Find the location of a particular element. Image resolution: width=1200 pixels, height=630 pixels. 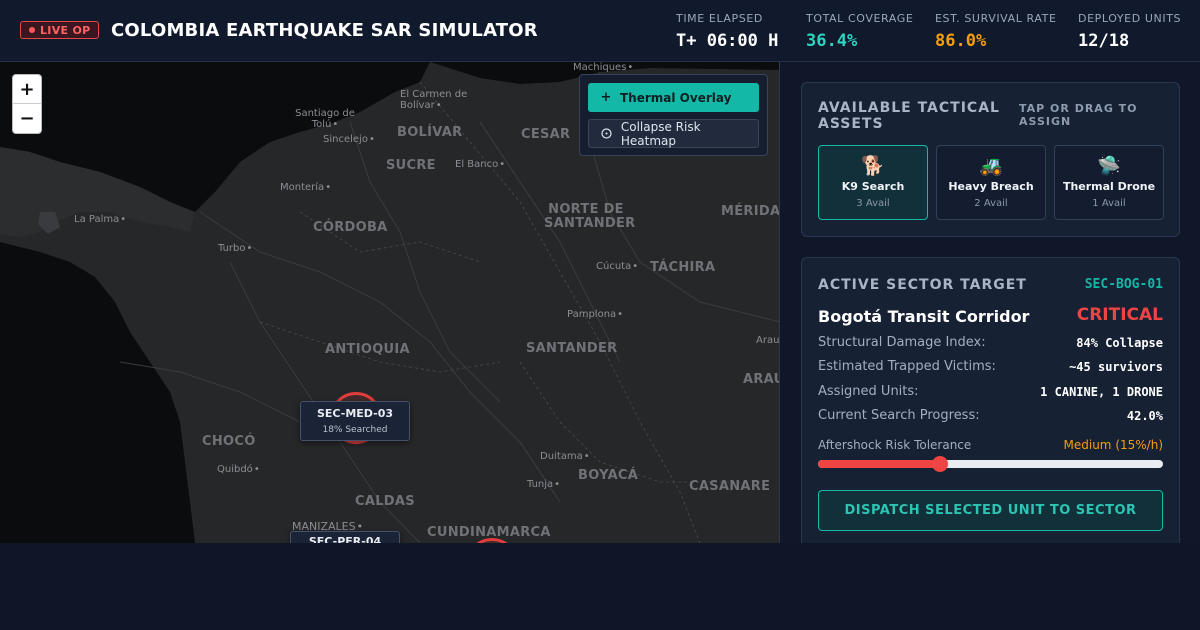

info-row-damage: Structural Damage Index: 84% Collapse is located at coordinates (990, 342).